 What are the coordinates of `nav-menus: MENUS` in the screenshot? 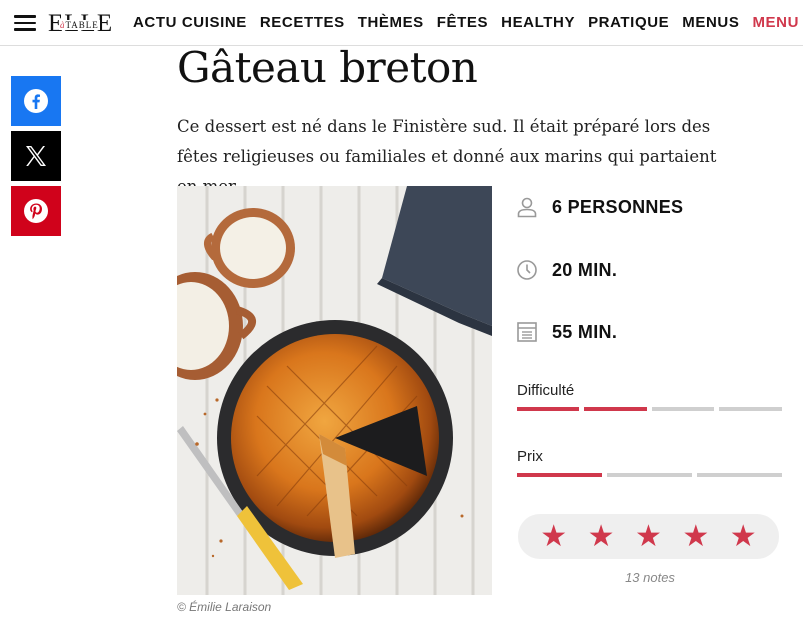 It's located at (710, 22).